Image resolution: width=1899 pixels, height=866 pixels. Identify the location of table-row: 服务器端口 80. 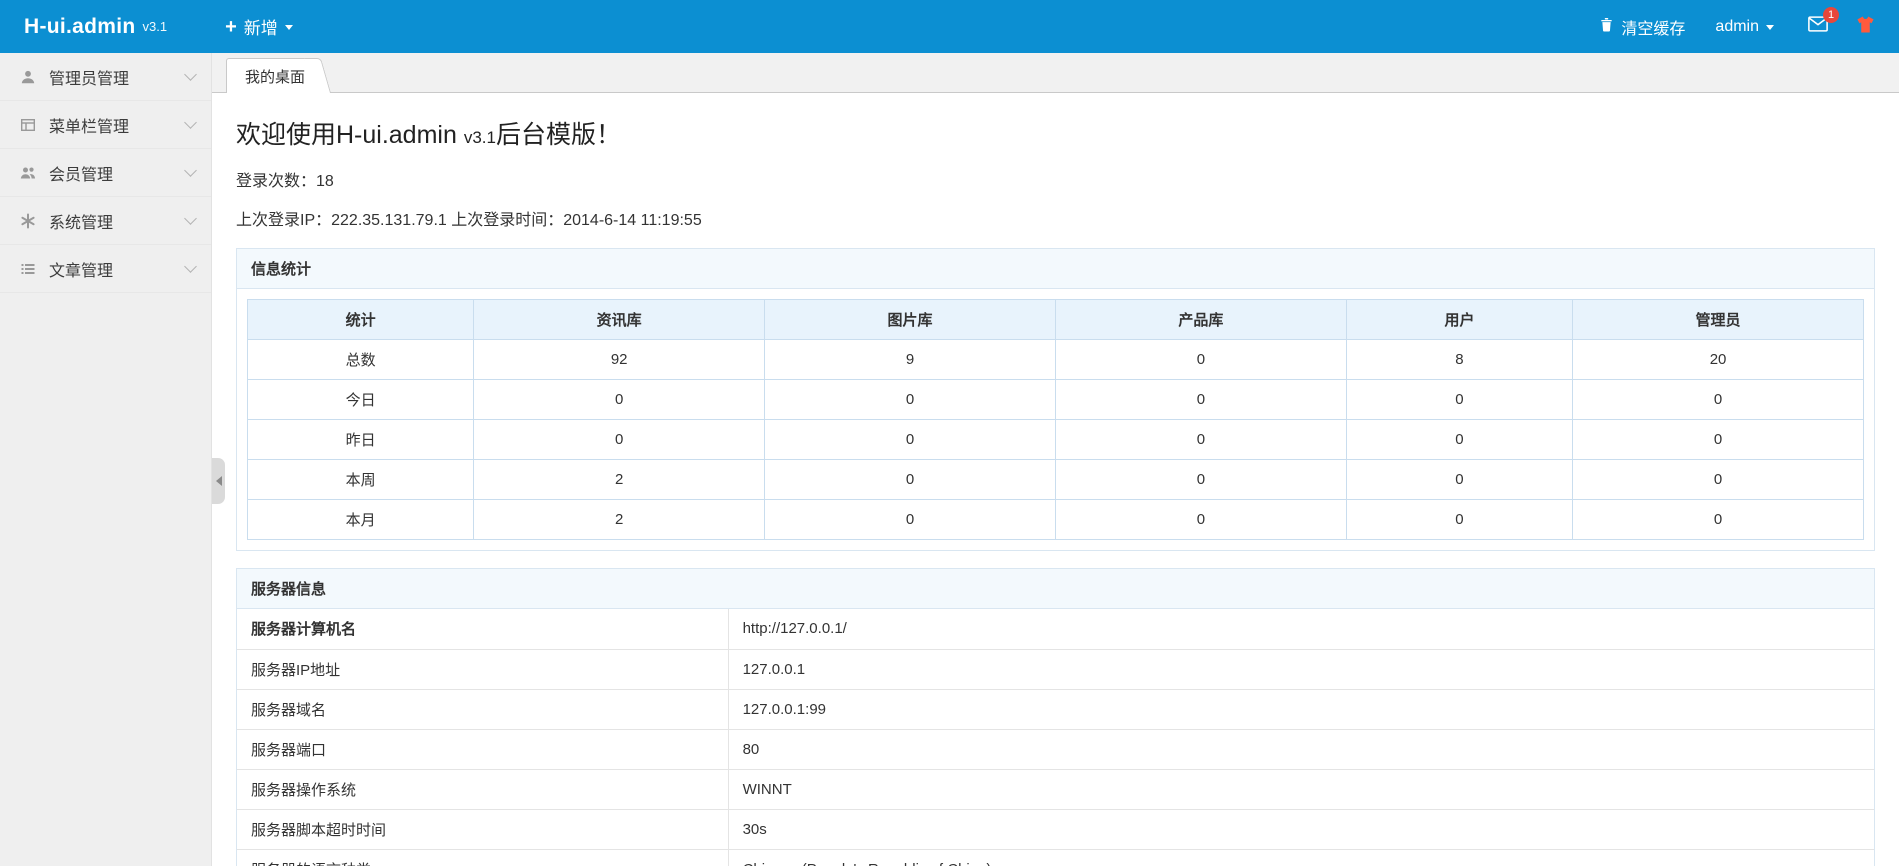
(1055, 749).